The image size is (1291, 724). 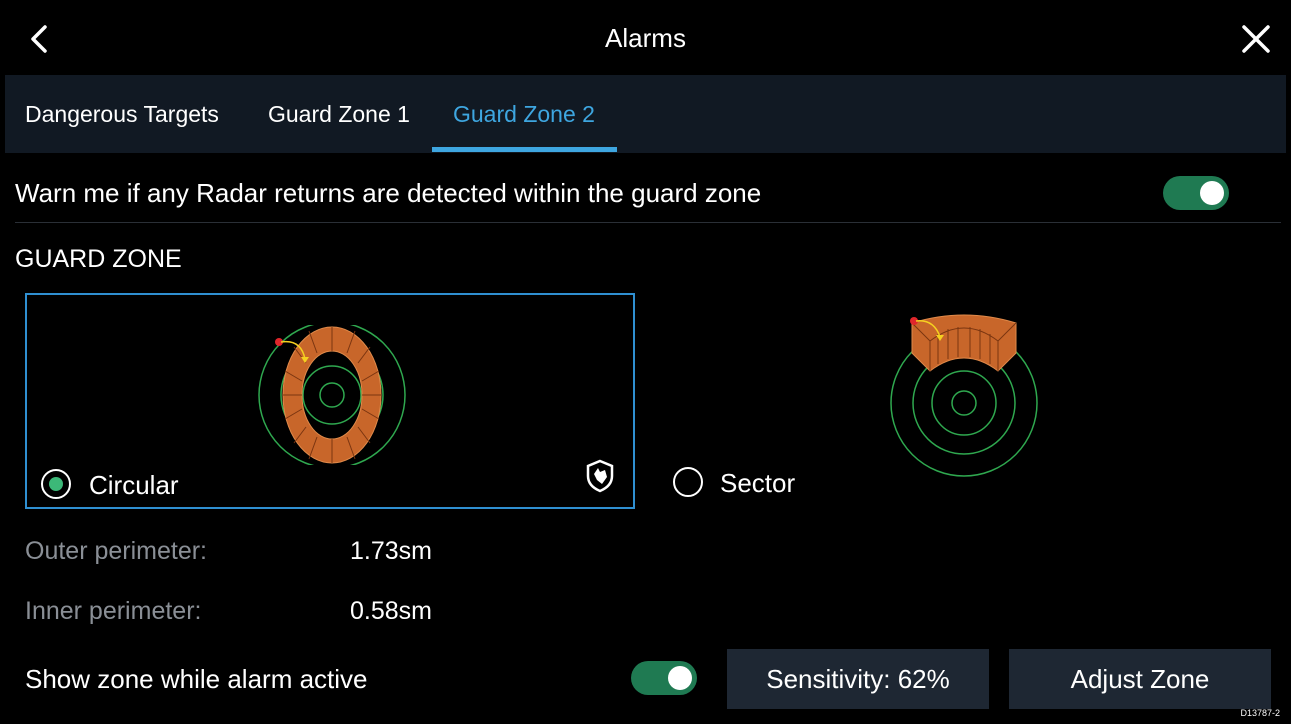 I want to click on adjust-zone-button: Adjust Zone, so click(x=1140, y=679).